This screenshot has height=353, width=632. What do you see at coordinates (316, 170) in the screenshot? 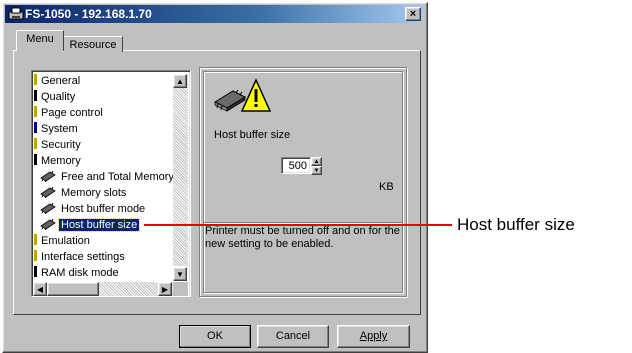
I see `spin-down-button: ▼` at bounding box center [316, 170].